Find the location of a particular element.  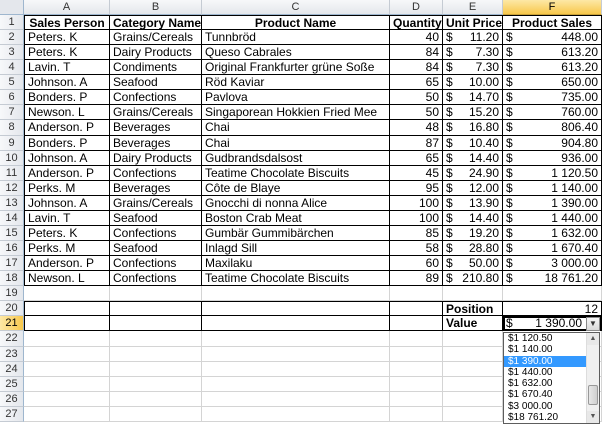

row-header-20: 20 is located at coordinates (12, 309).